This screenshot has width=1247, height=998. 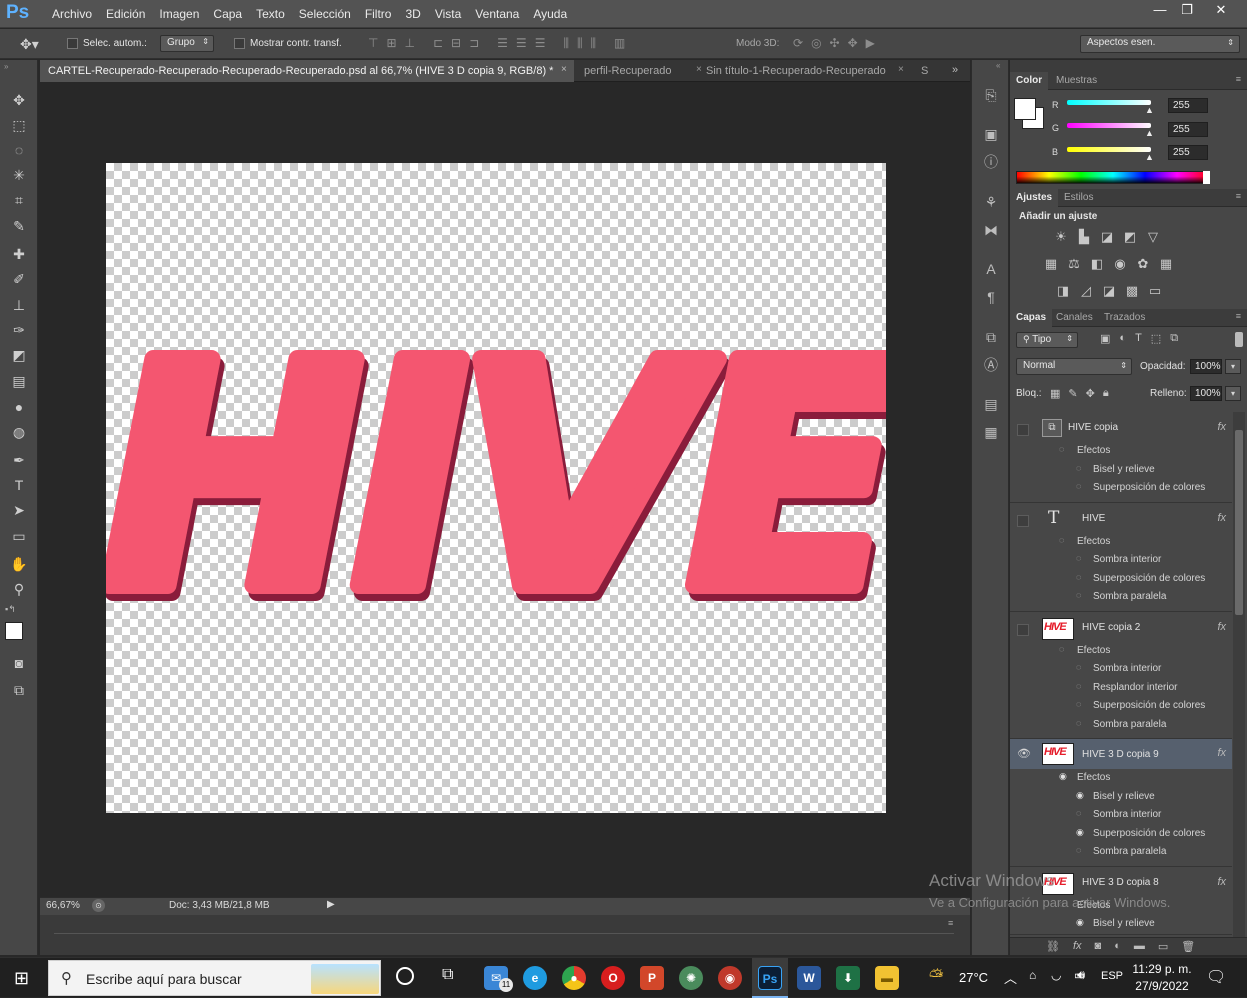 What do you see at coordinates (19, 330) in the screenshot?
I see `history-brush-icon: ✑` at bounding box center [19, 330].